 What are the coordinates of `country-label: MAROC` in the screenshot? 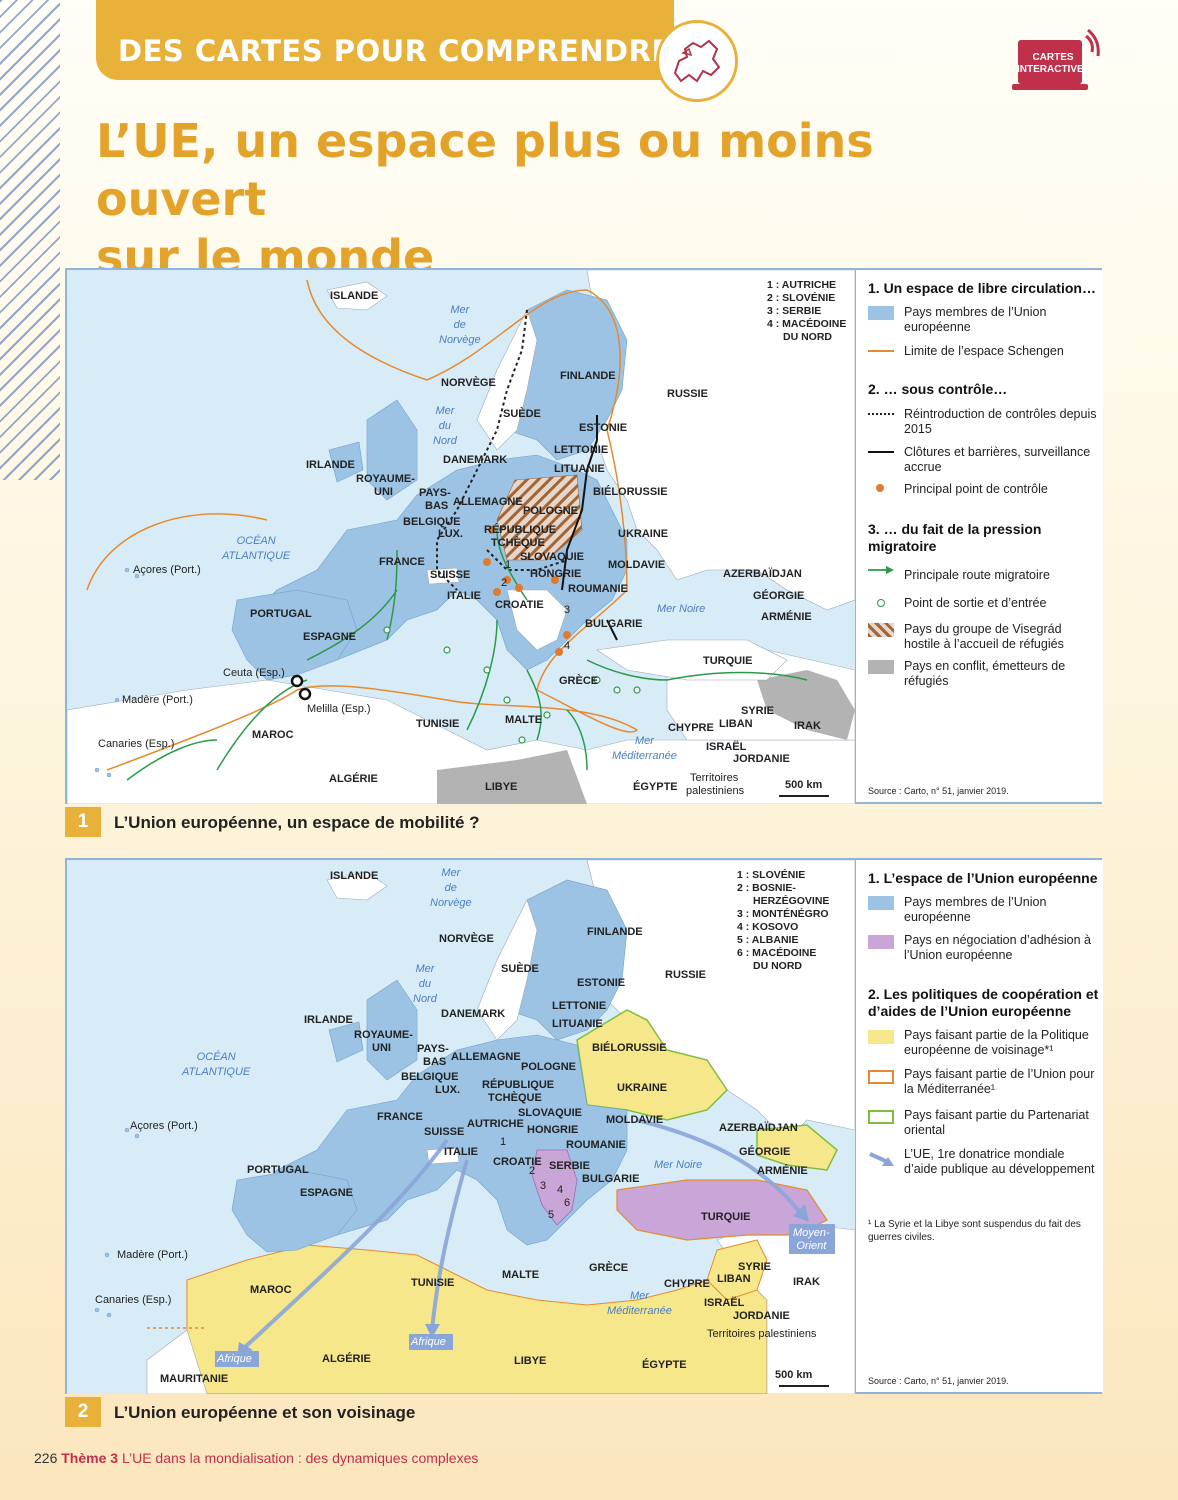 It's located at (273, 735).